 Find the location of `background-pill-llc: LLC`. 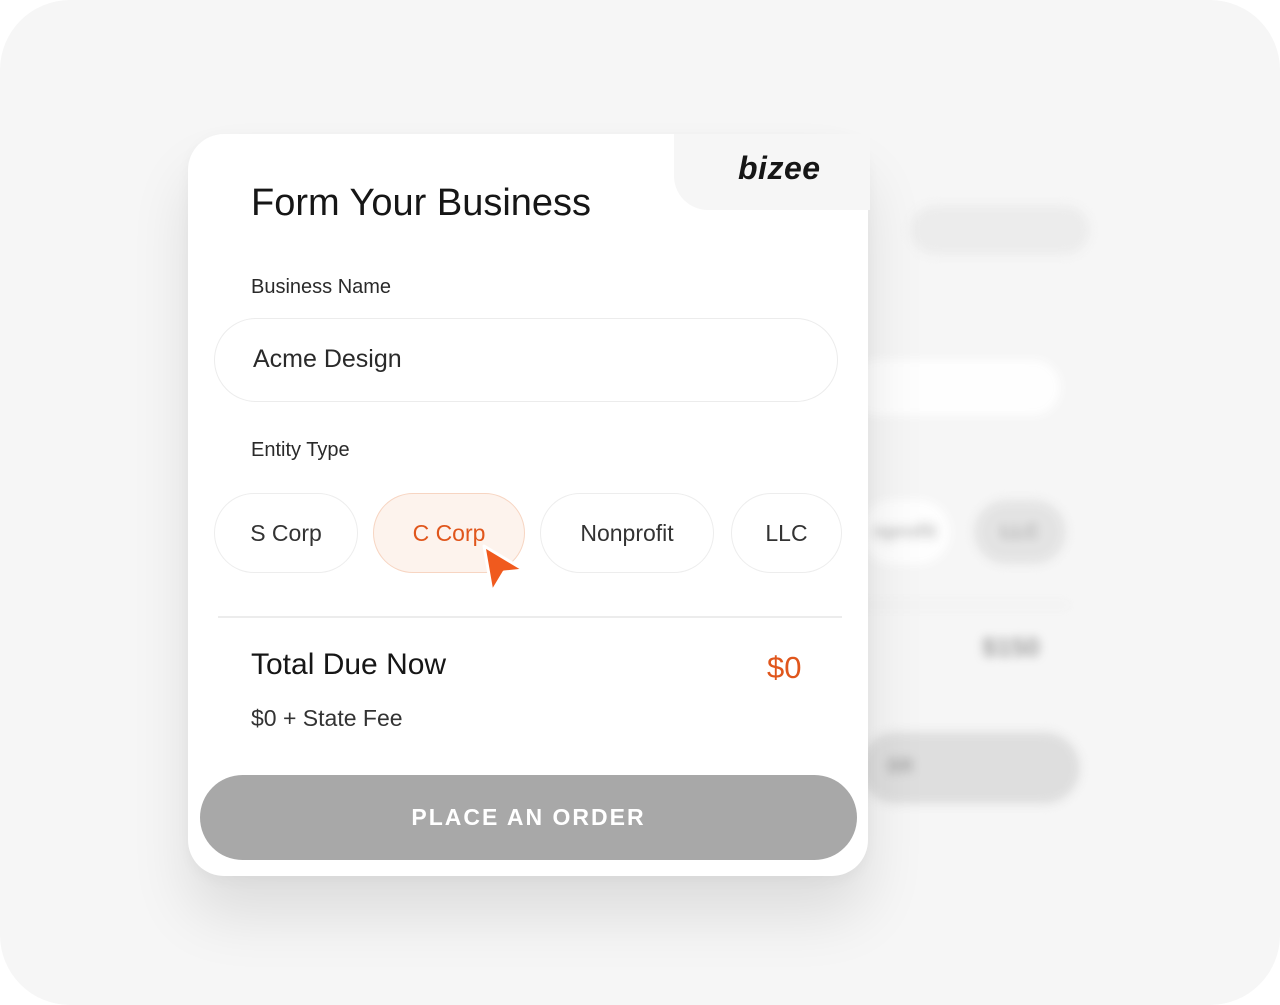

background-pill-llc: LLC is located at coordinates (1020, 532).